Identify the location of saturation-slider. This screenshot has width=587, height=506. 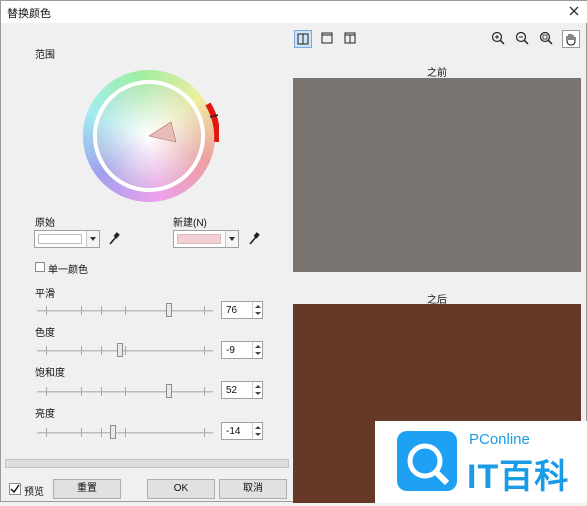
(125, 391).